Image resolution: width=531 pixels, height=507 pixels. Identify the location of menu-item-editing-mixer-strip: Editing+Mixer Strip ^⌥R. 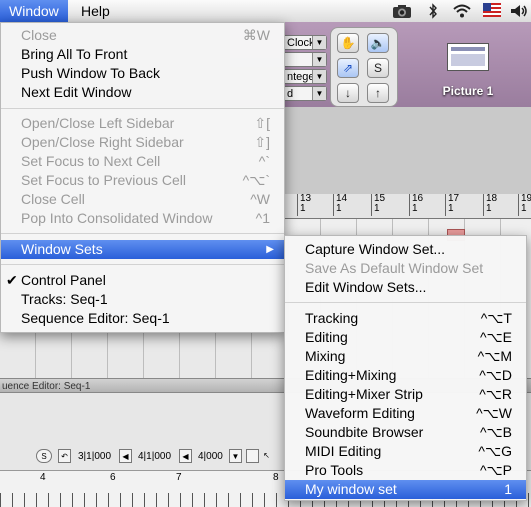
(405, 394).